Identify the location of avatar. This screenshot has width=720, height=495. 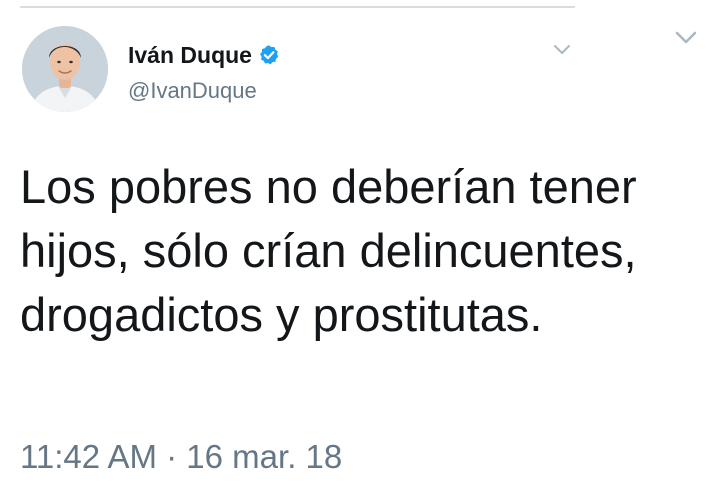
(65, 69).